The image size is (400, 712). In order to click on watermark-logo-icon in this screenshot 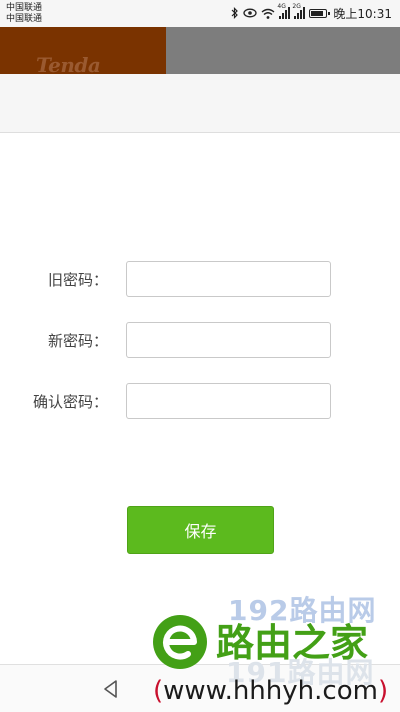, I will do `click(180, 642)`.